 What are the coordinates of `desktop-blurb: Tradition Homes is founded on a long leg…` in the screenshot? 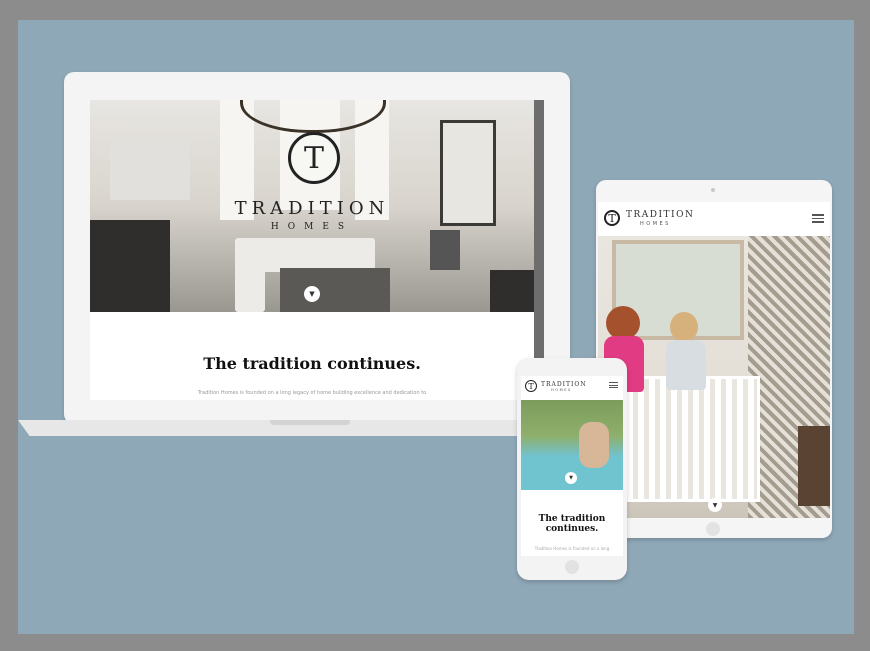 It's located at (312, 393).